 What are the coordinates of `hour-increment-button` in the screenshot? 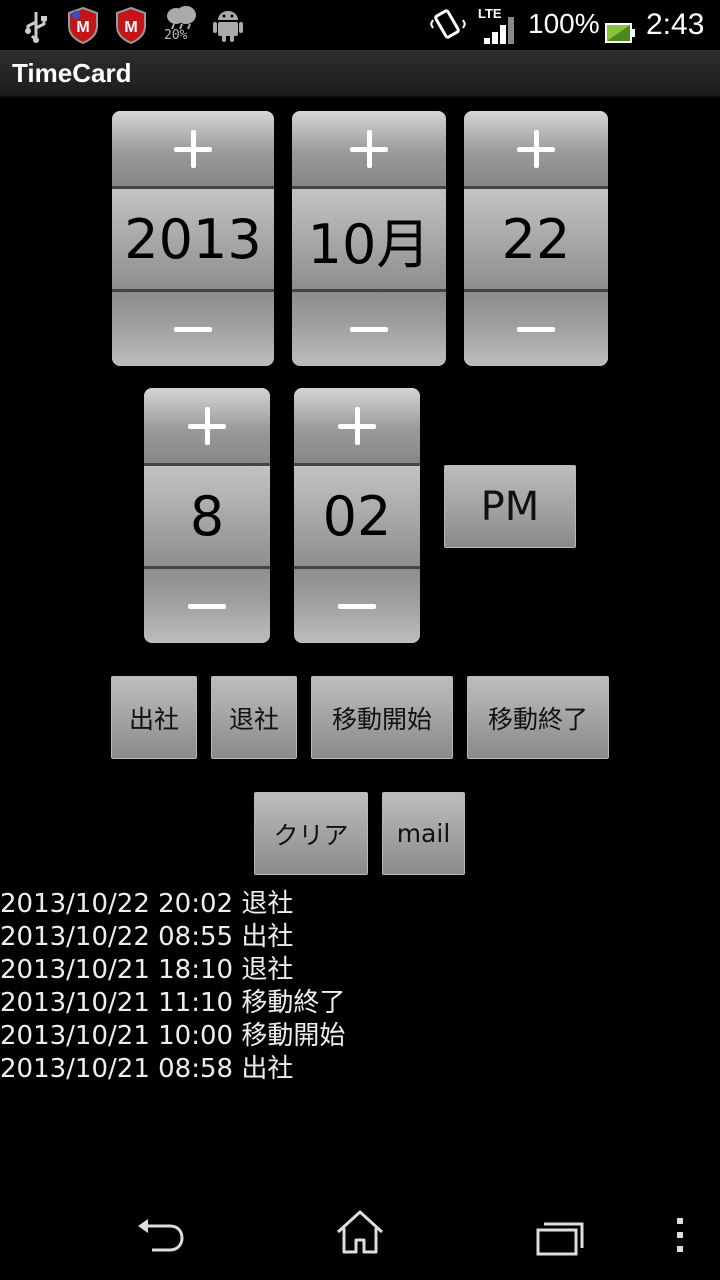 It's located at (207, 425).